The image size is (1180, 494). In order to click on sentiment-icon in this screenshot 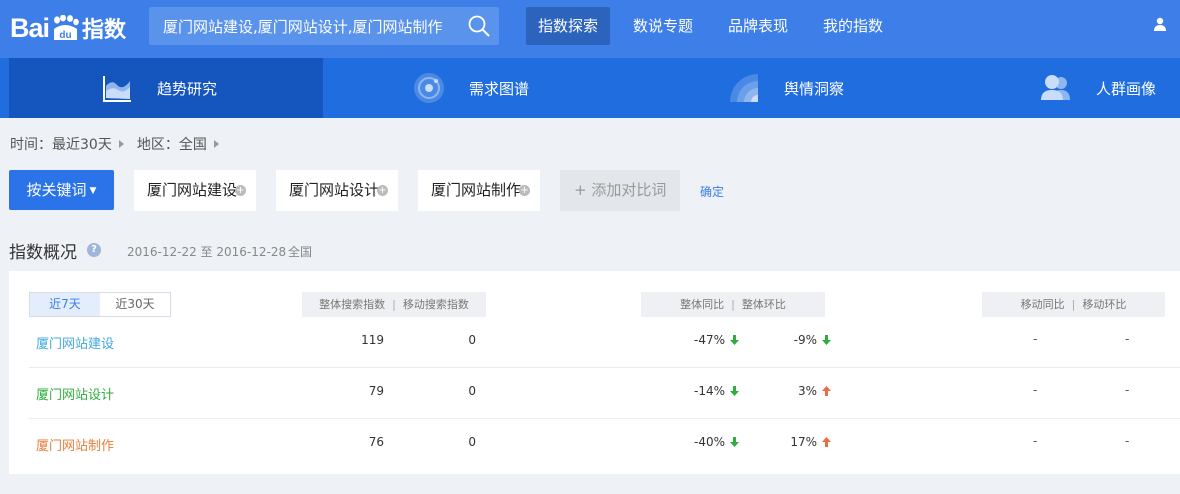, I will do `click(744, 88)`.